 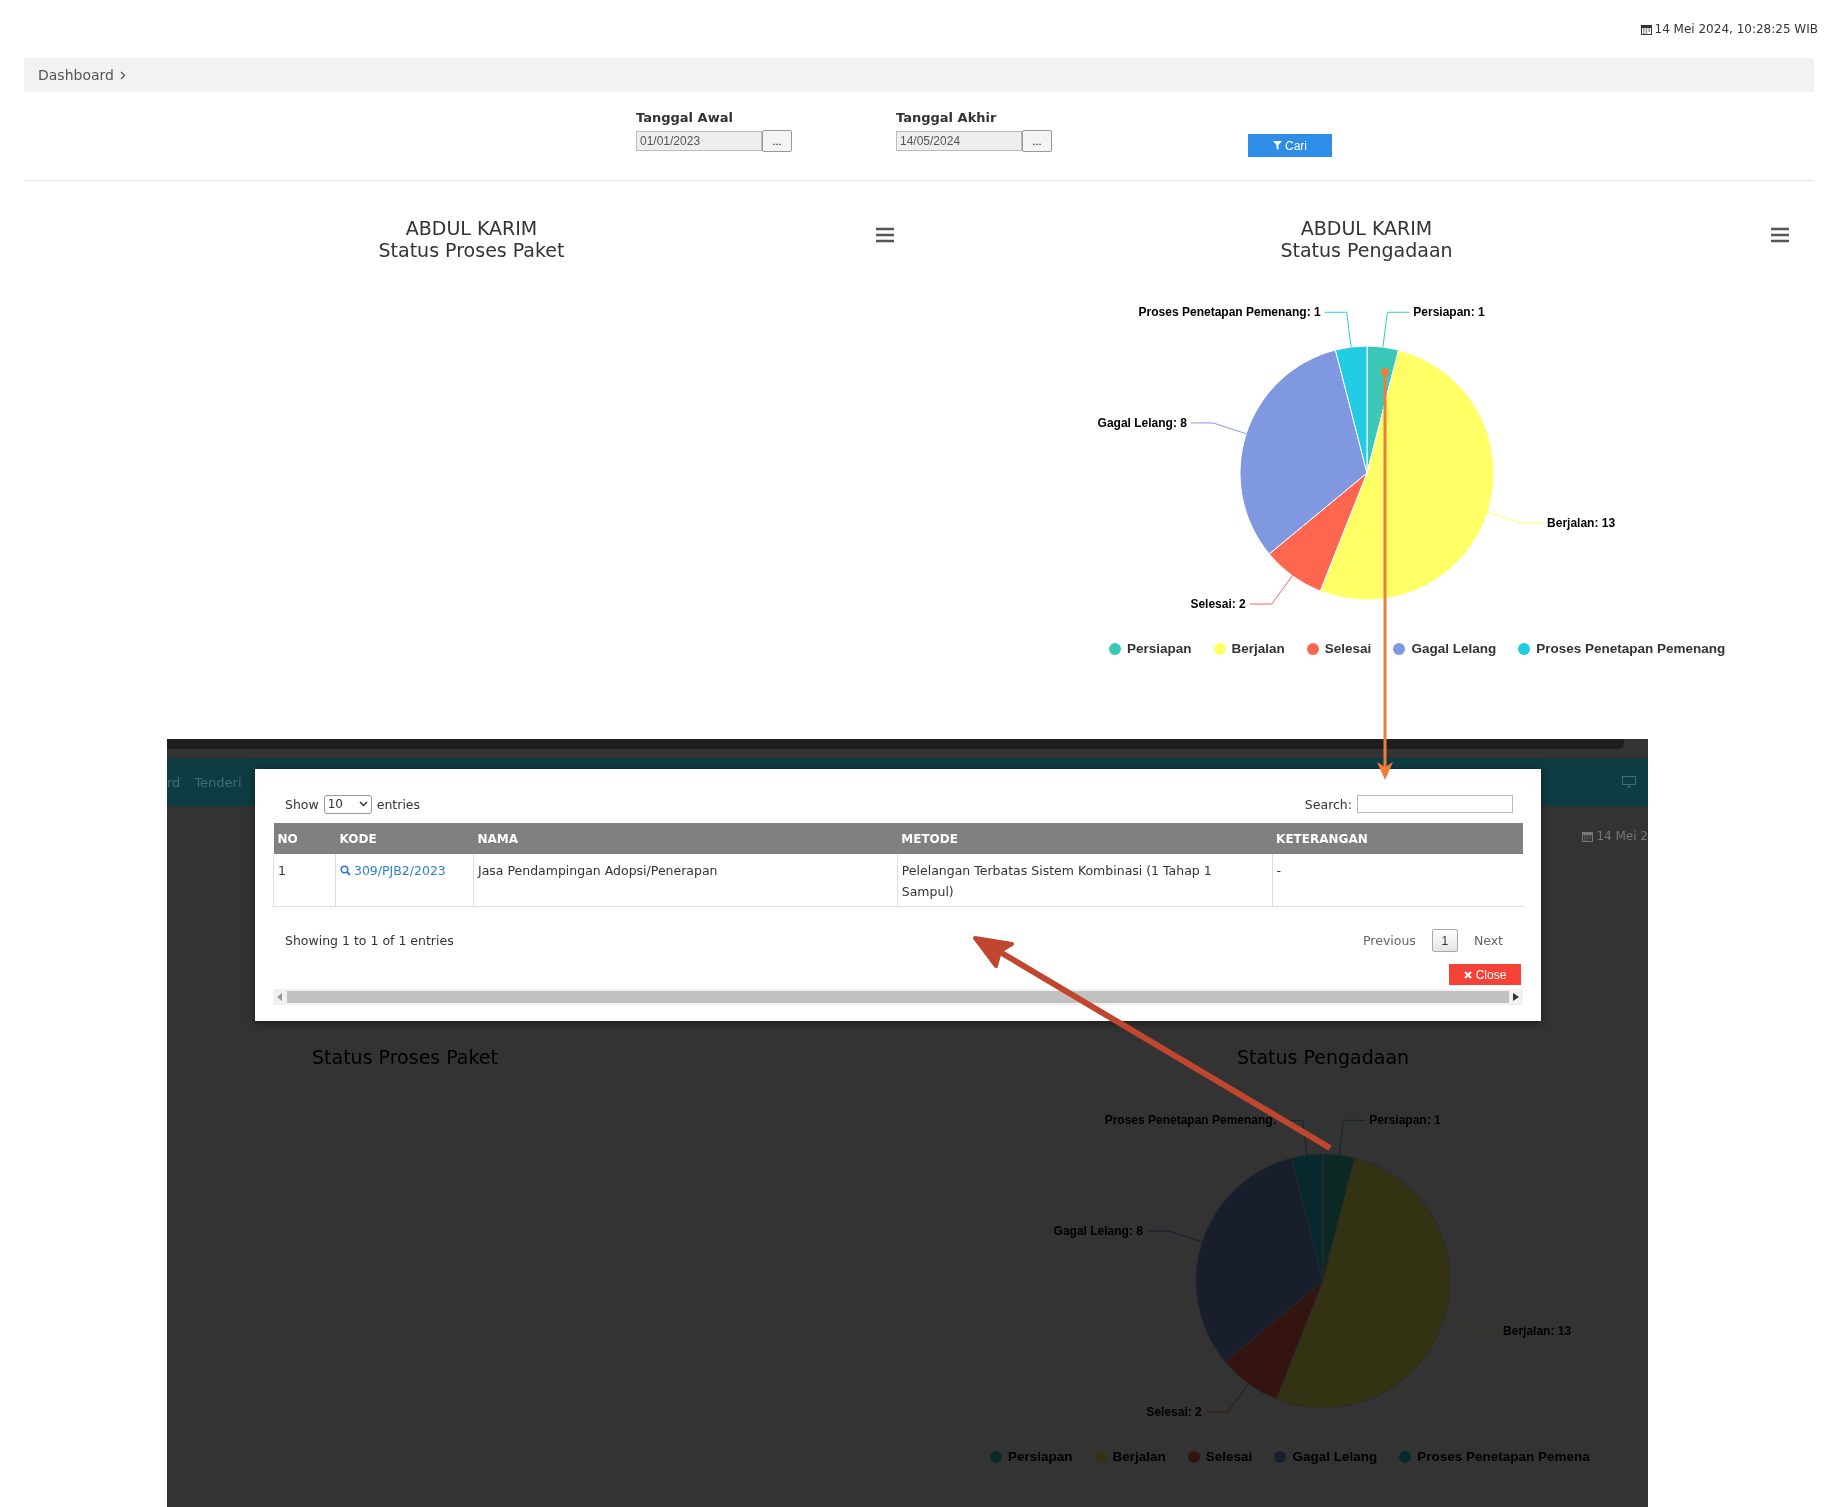 I want to click on table-cell: -, so click(x=1279, y=870).